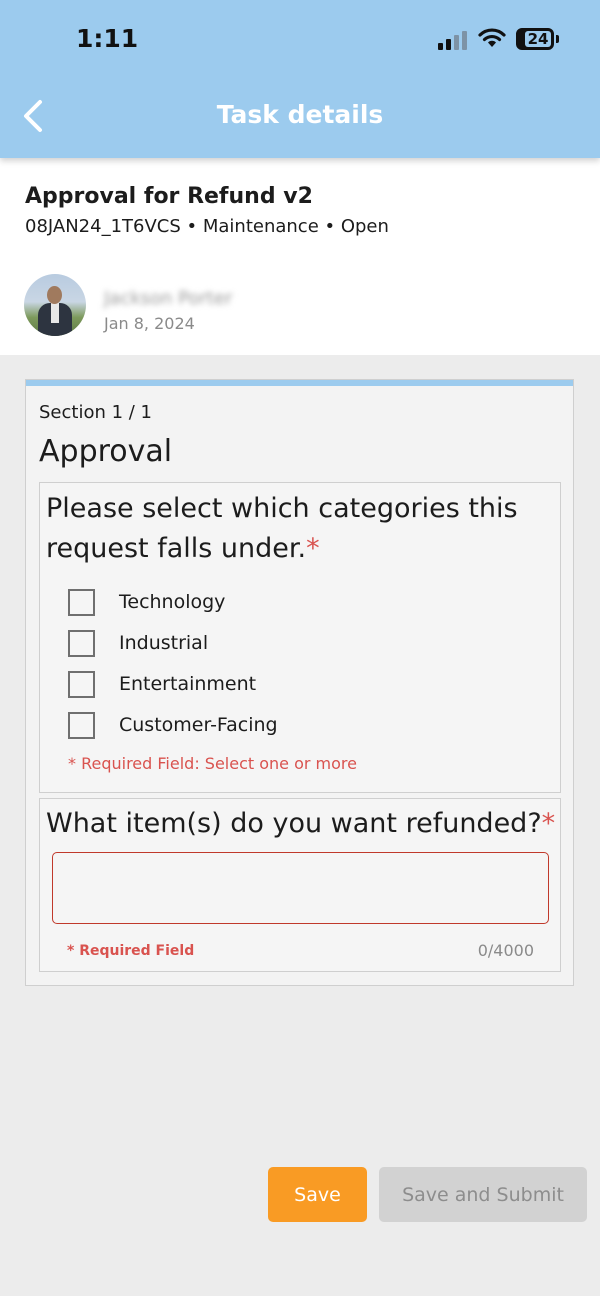 The width and height of the screenshot is (600, 1296). What do you see at coordinates (301, 823) in the screenshot?
I see `question-text: What item(s) do you want refunded?*` at bounding box center [301, 823].